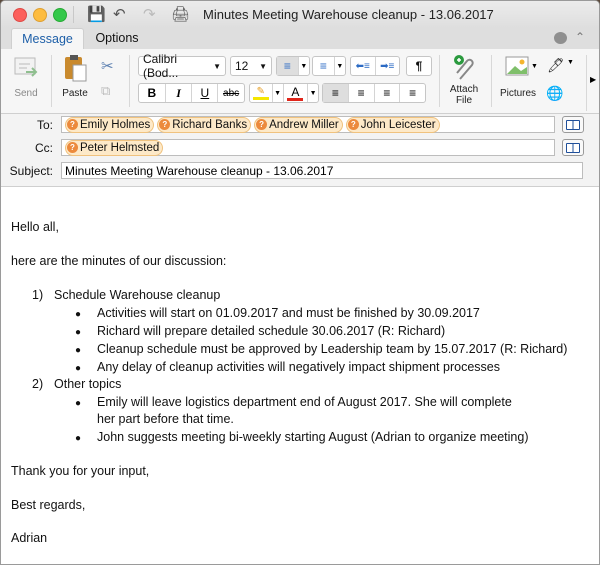 The height and width of the screenshot is (565, 600). I want to click on font-color-icon: A, so click(295, 91).